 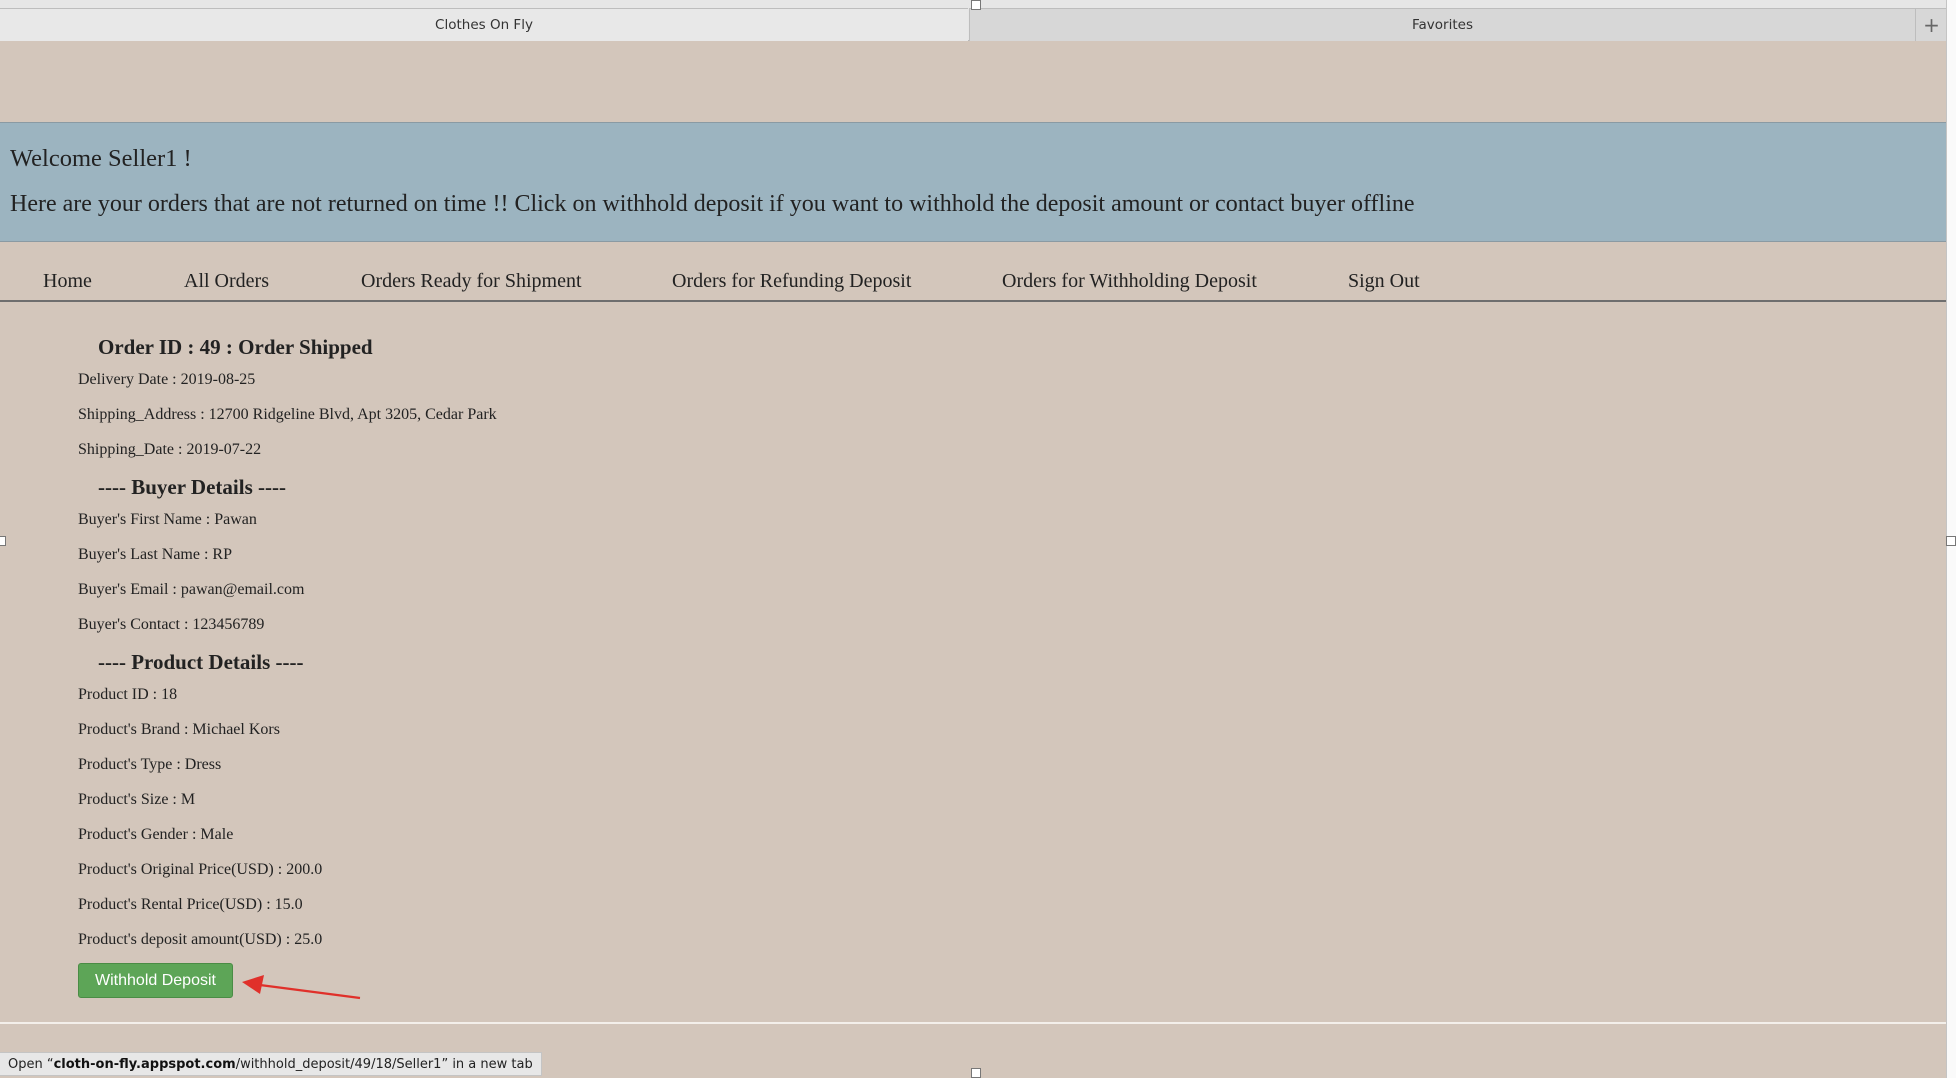 I want to click on product-brand: Product's Brand : Michael Kors, so click(x=179, y=729).